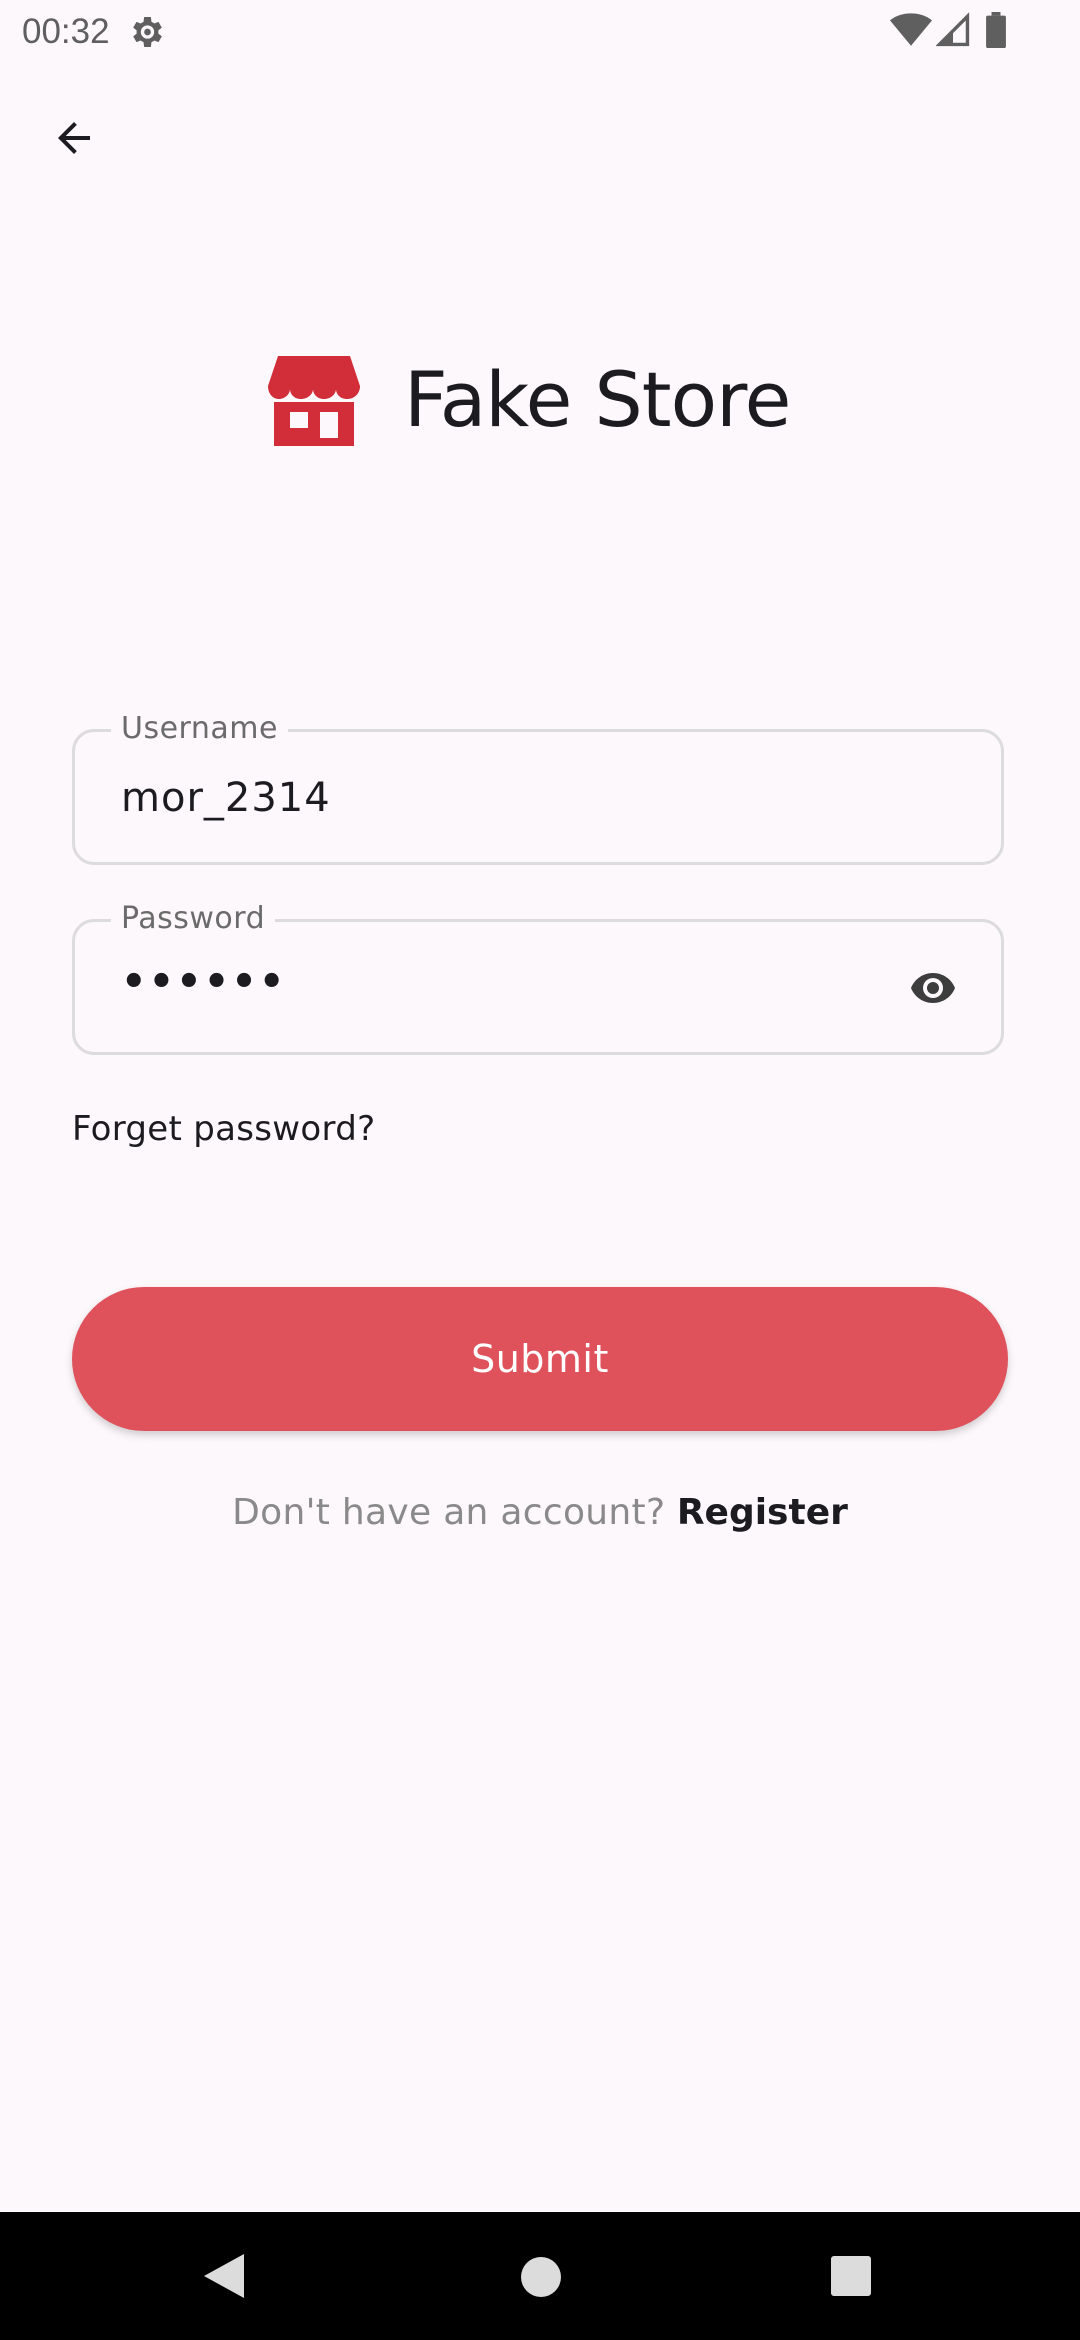 The width and height of the screenshot is (1080, 2340). Describe the element at coordinates (147, 32) in the screenshot. I see `settings-gear-icon` at that location.